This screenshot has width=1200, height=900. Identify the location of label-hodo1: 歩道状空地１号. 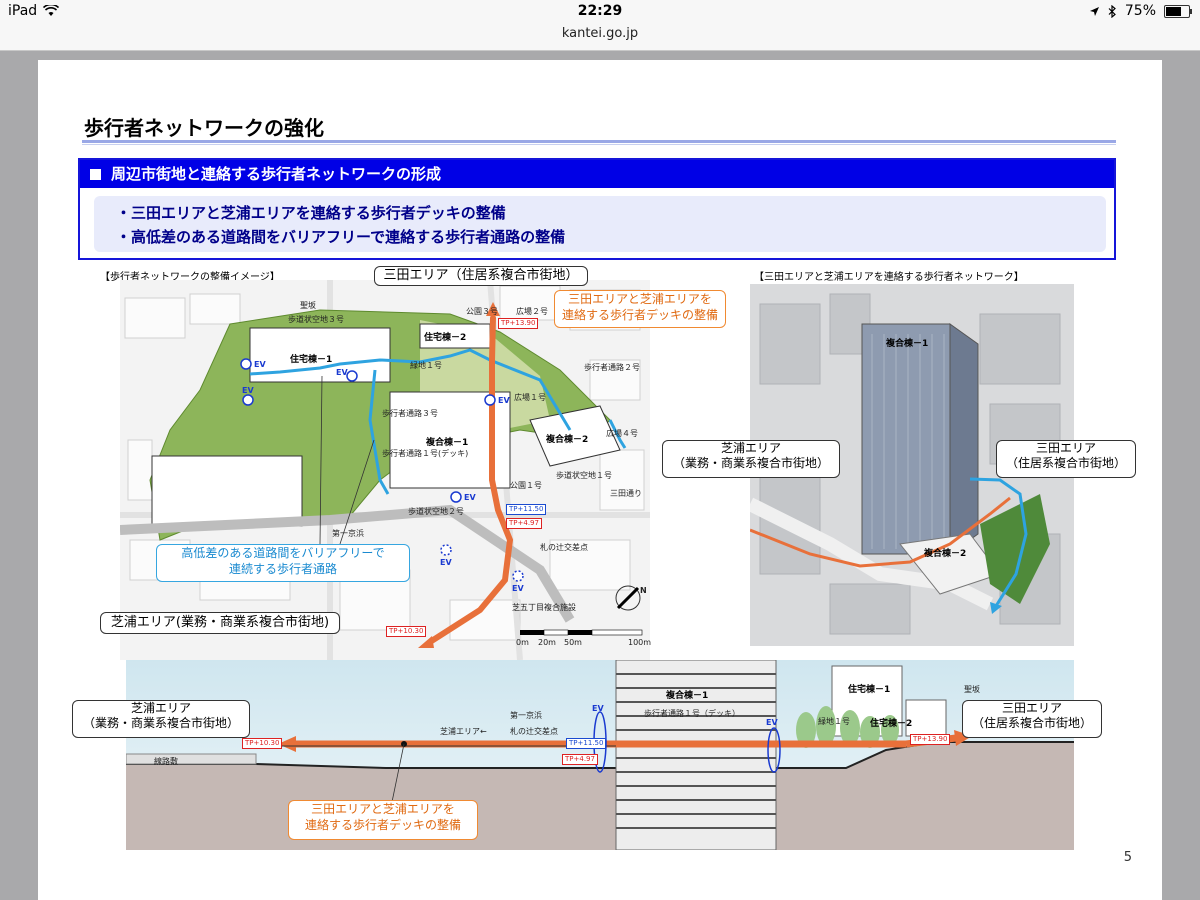
(584, 475).